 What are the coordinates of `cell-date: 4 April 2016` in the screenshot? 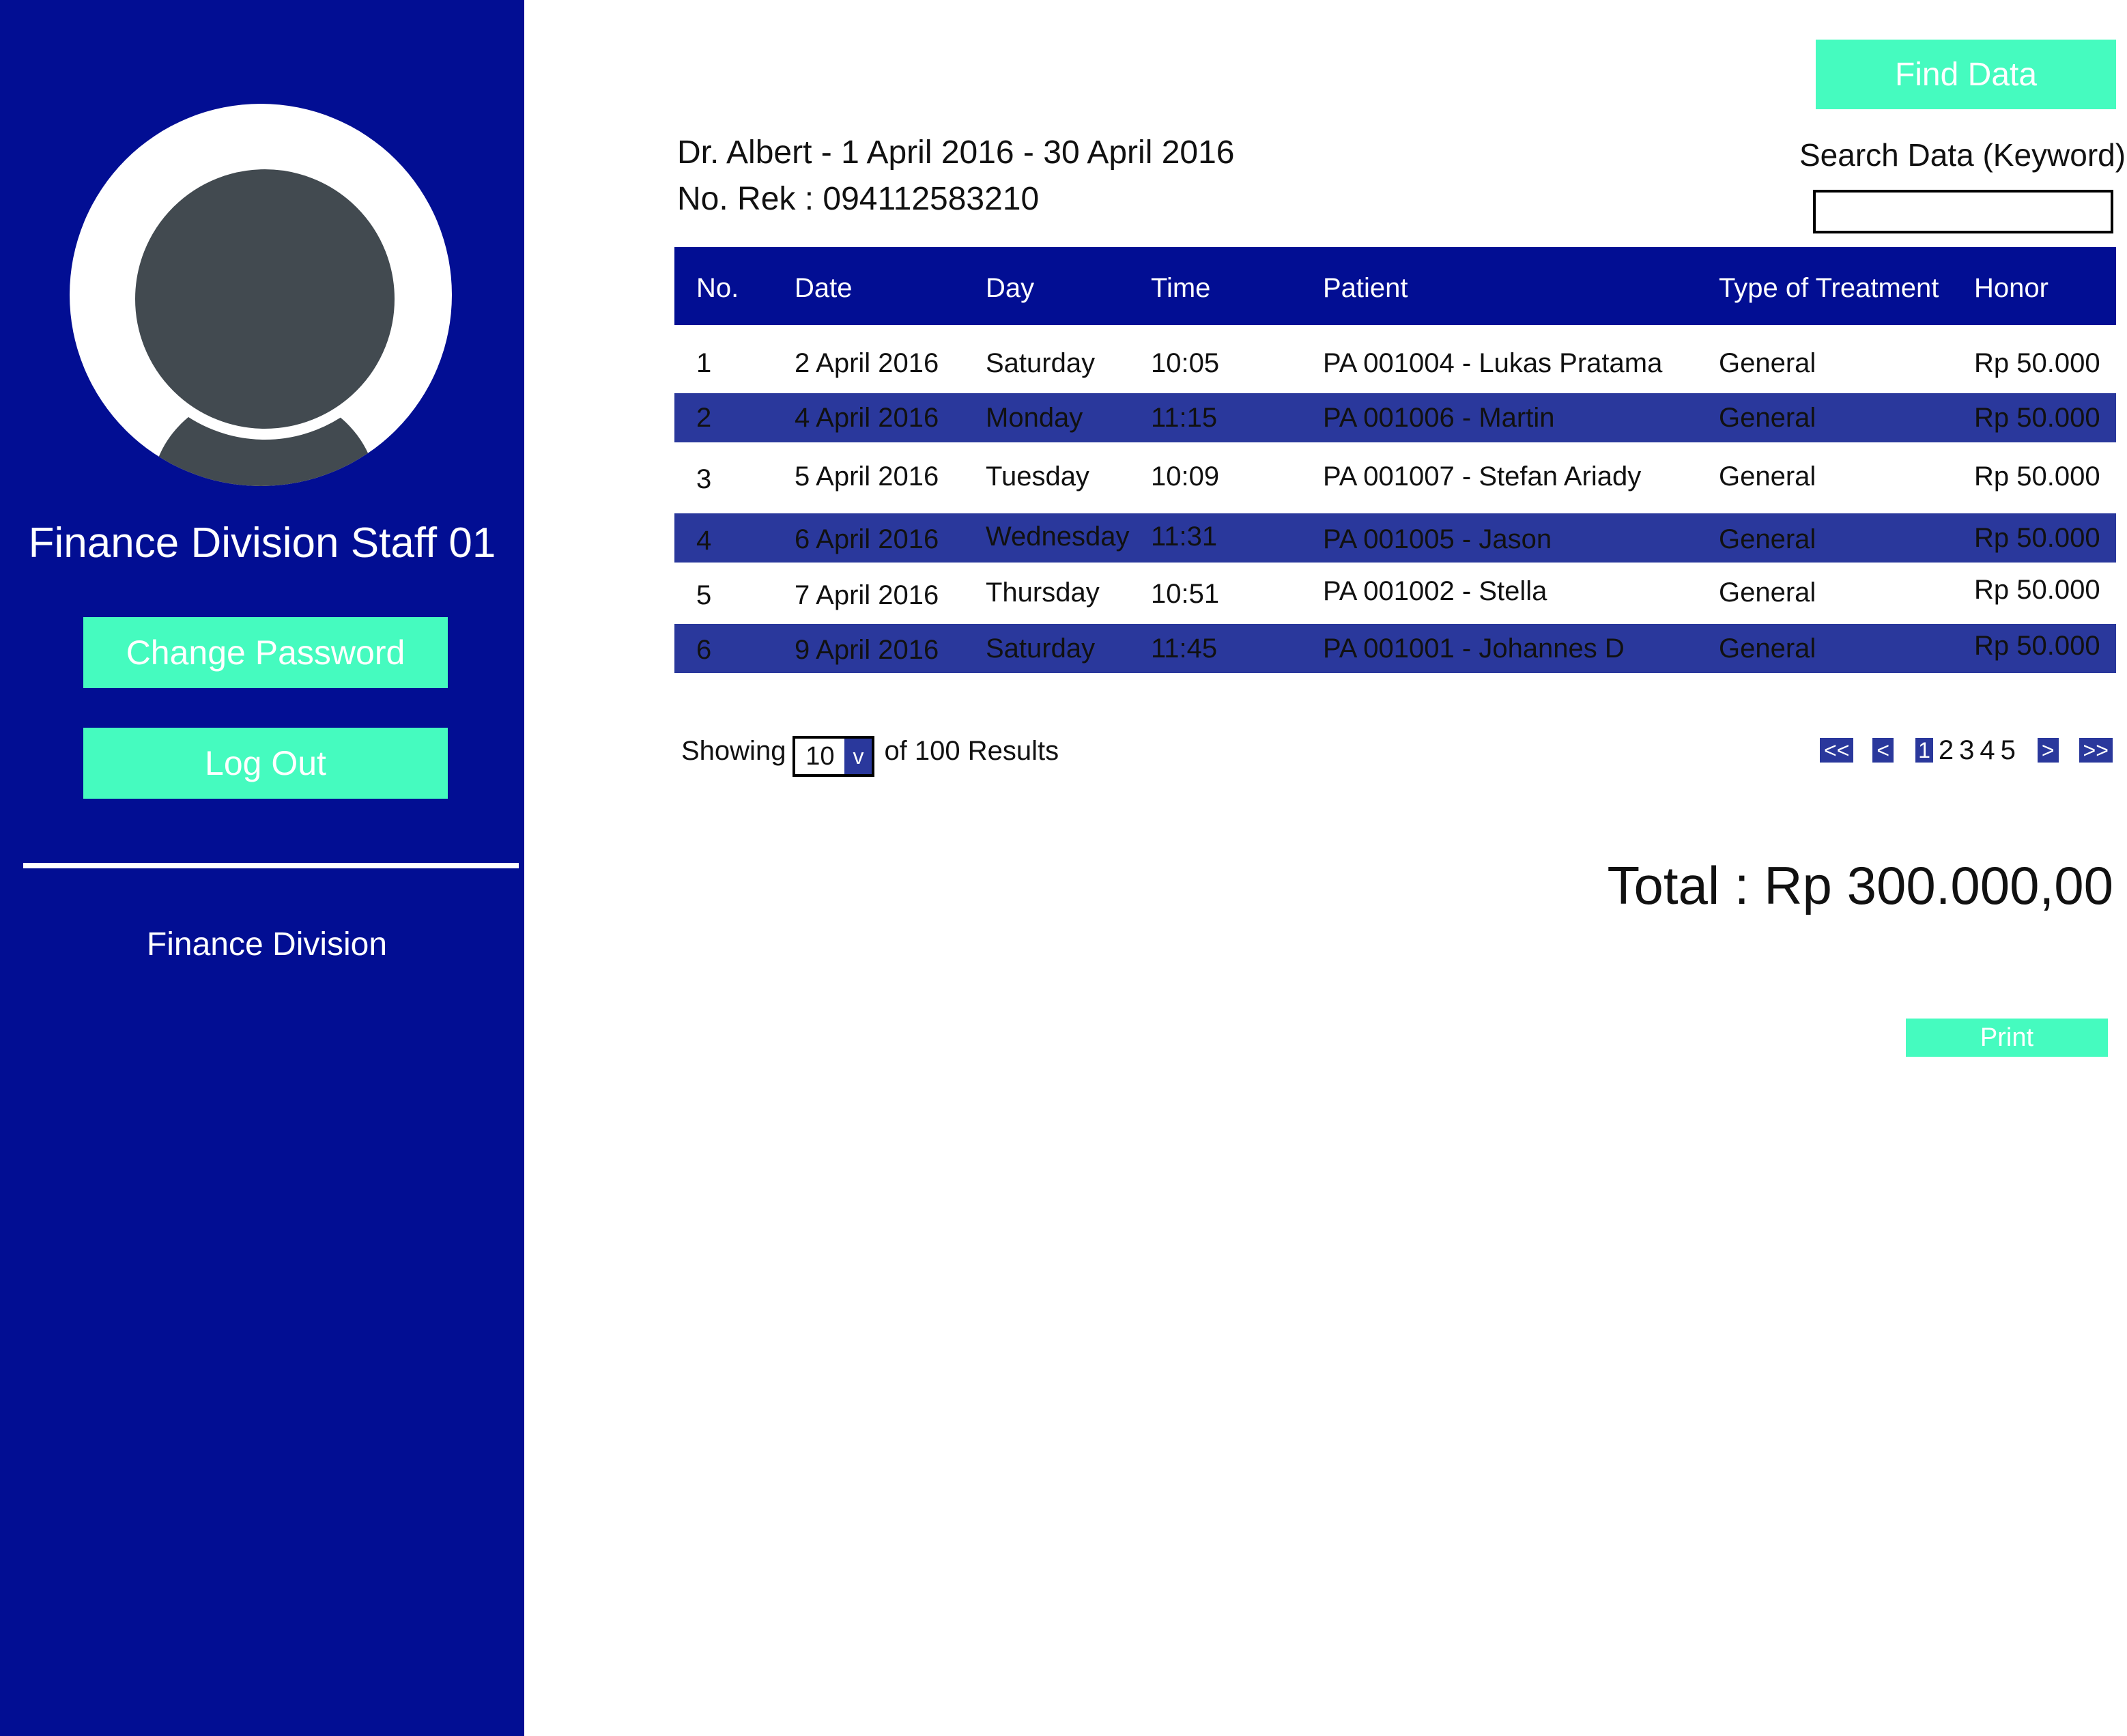 It's located at (867, 418).